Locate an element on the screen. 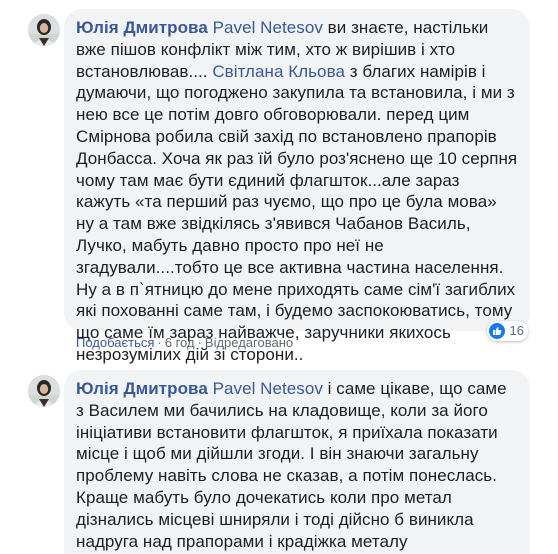  like-icon is located at coordinates (497, 331).